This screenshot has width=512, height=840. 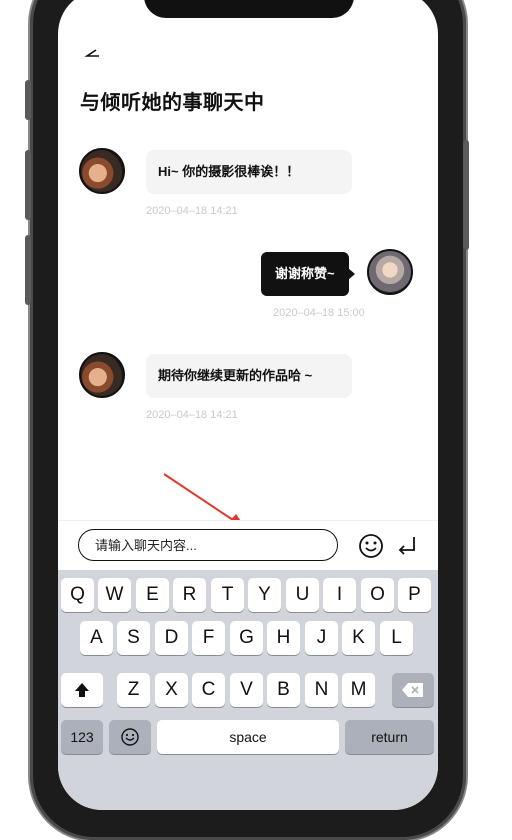 I want to click on key-s: S, so click(x=133, y=638).